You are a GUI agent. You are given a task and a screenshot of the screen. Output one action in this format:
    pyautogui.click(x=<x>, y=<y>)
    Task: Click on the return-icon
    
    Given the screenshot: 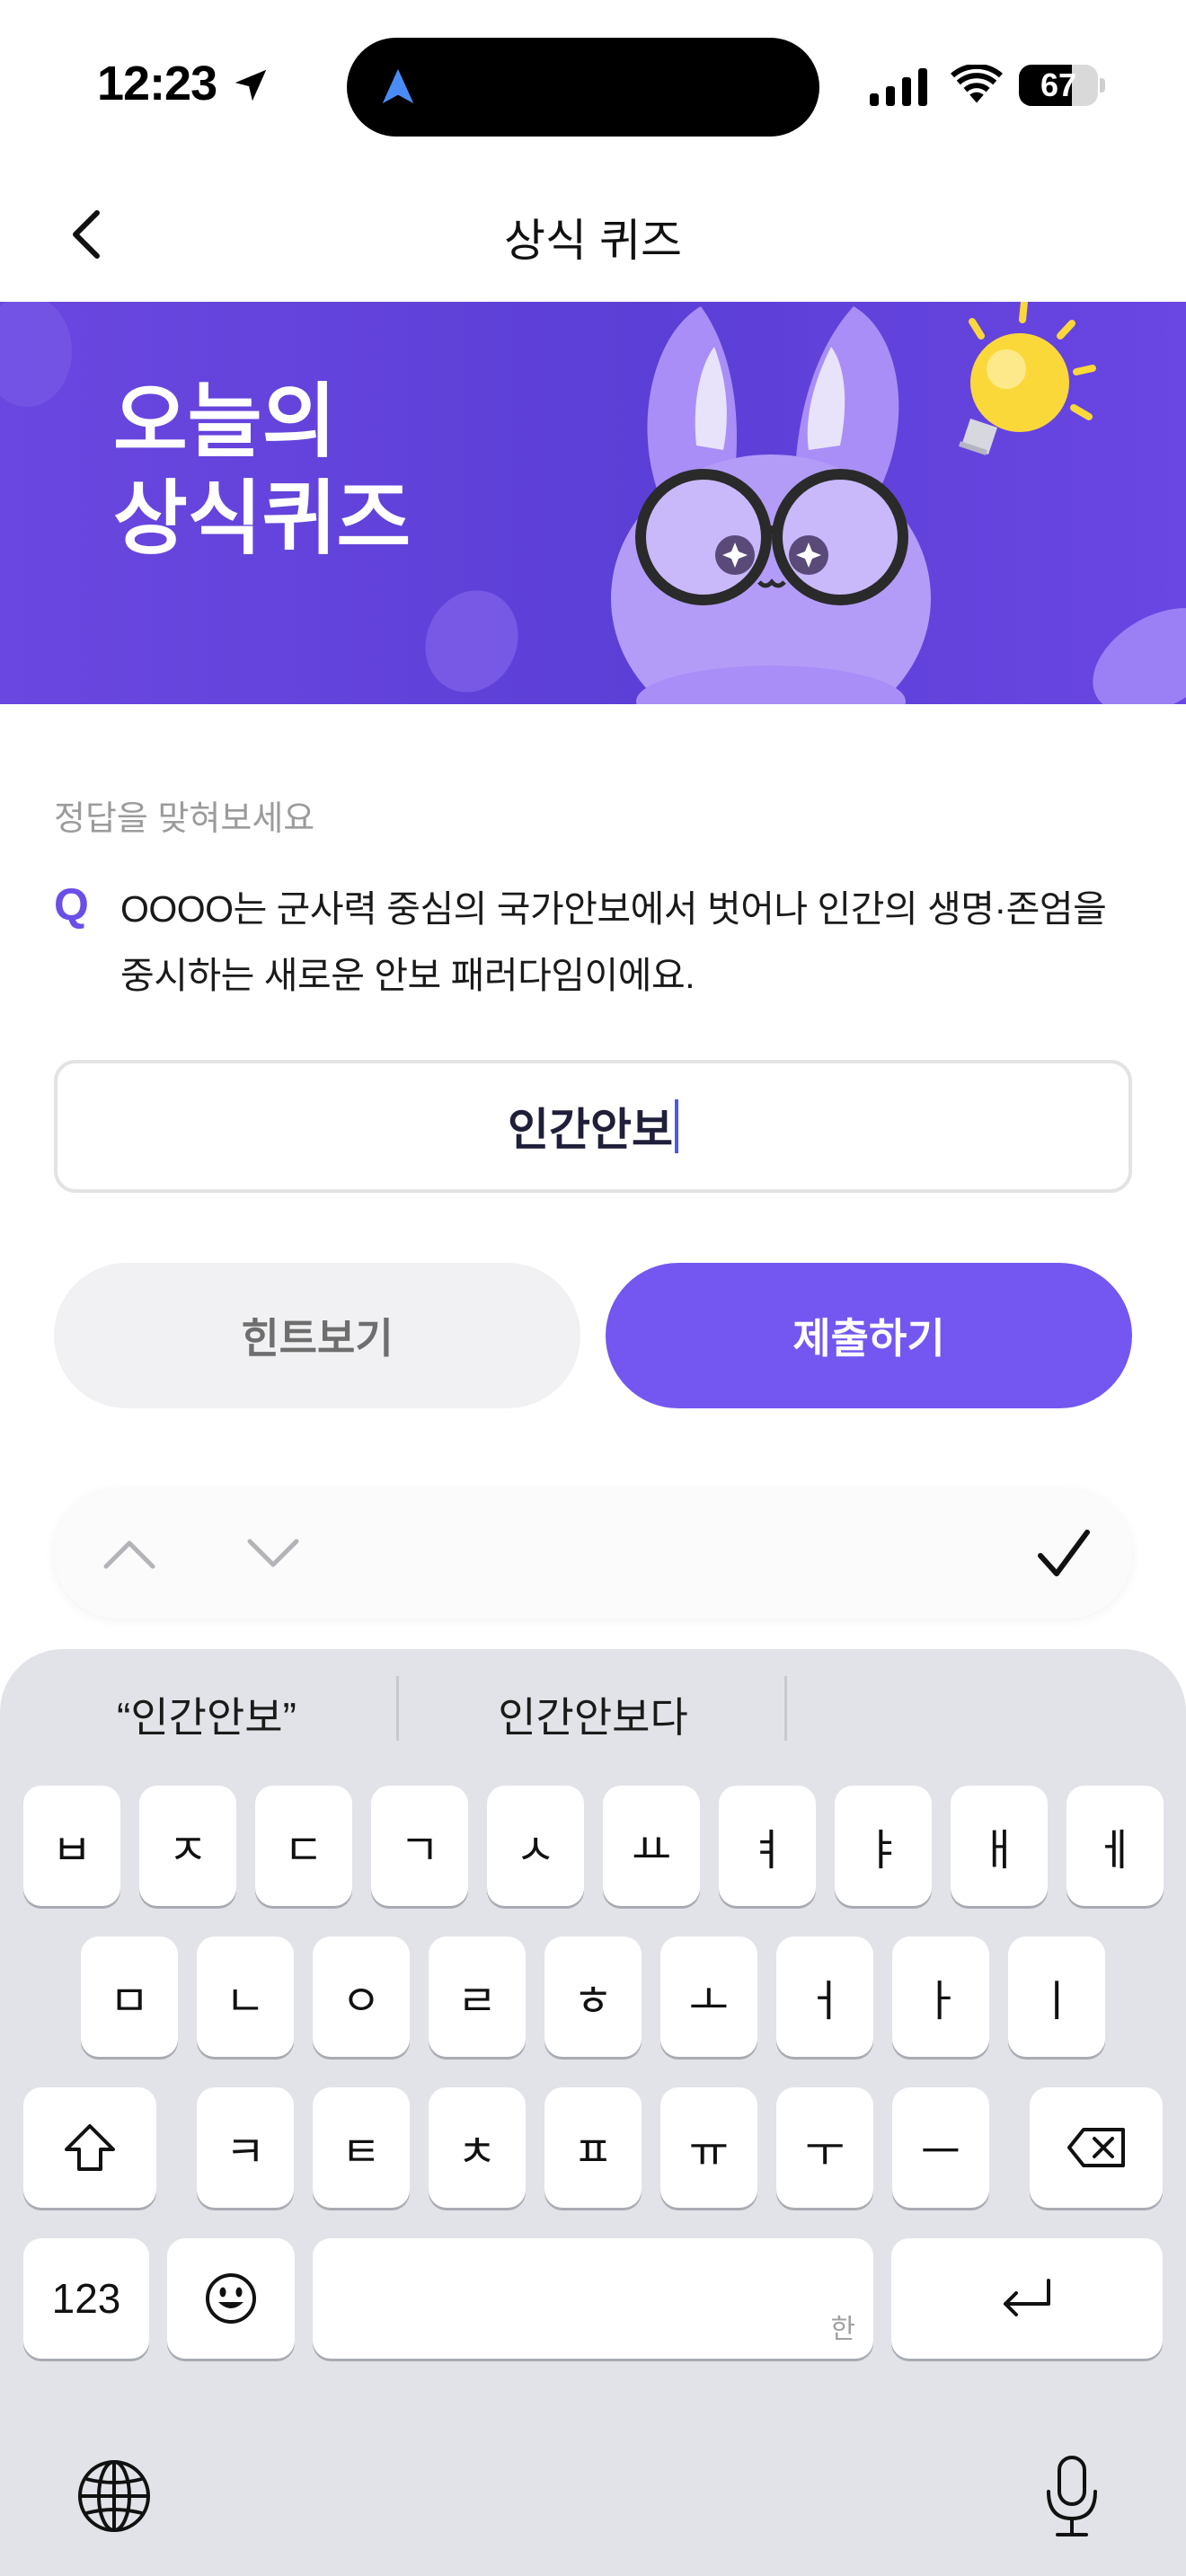 What is the action you would take?
    pyautogui.click(x=1027, y=2297)
    